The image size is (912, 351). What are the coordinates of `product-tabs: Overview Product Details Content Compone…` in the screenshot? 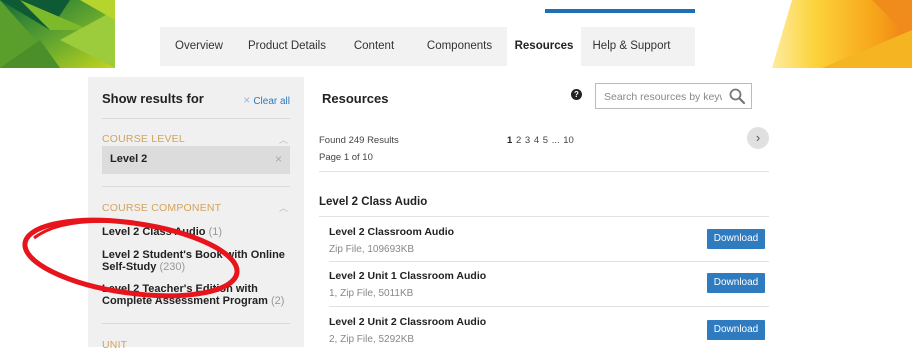 It's located at (427, 46).